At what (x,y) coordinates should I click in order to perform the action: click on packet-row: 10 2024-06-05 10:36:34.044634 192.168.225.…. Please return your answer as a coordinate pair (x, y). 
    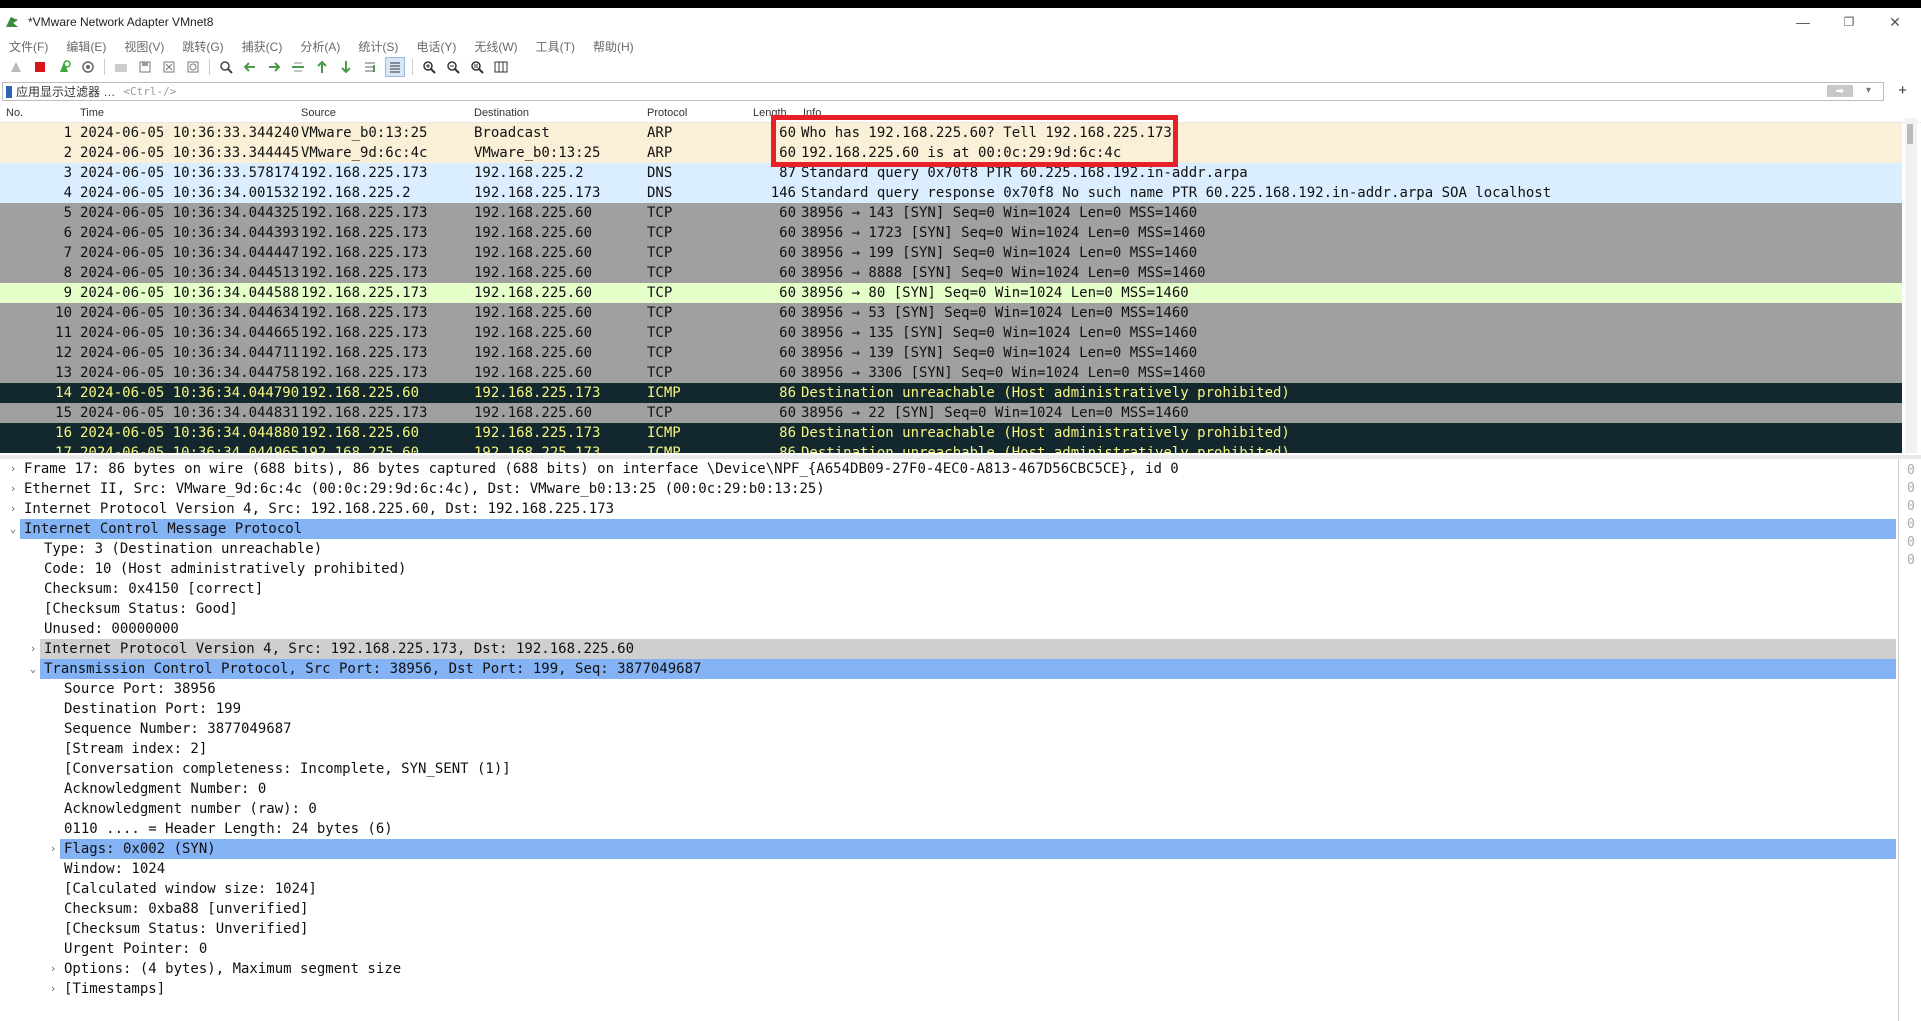
    Looking at the image, I should click on (951, 313).